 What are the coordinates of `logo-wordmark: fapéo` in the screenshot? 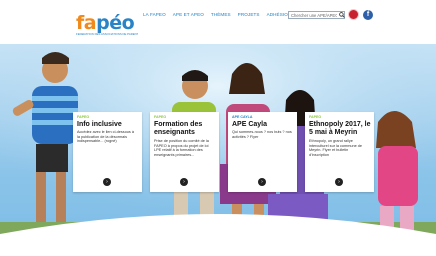 It's located at (106, 23).